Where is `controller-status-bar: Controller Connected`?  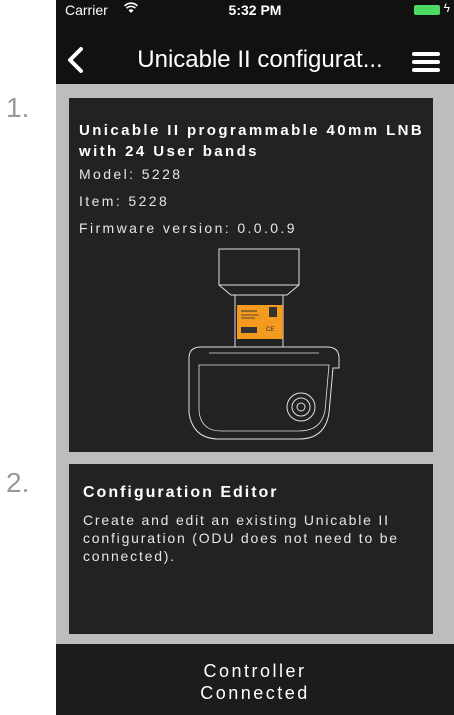
controller-status-bar: Controller Connected is located at coordinates (255, 679).